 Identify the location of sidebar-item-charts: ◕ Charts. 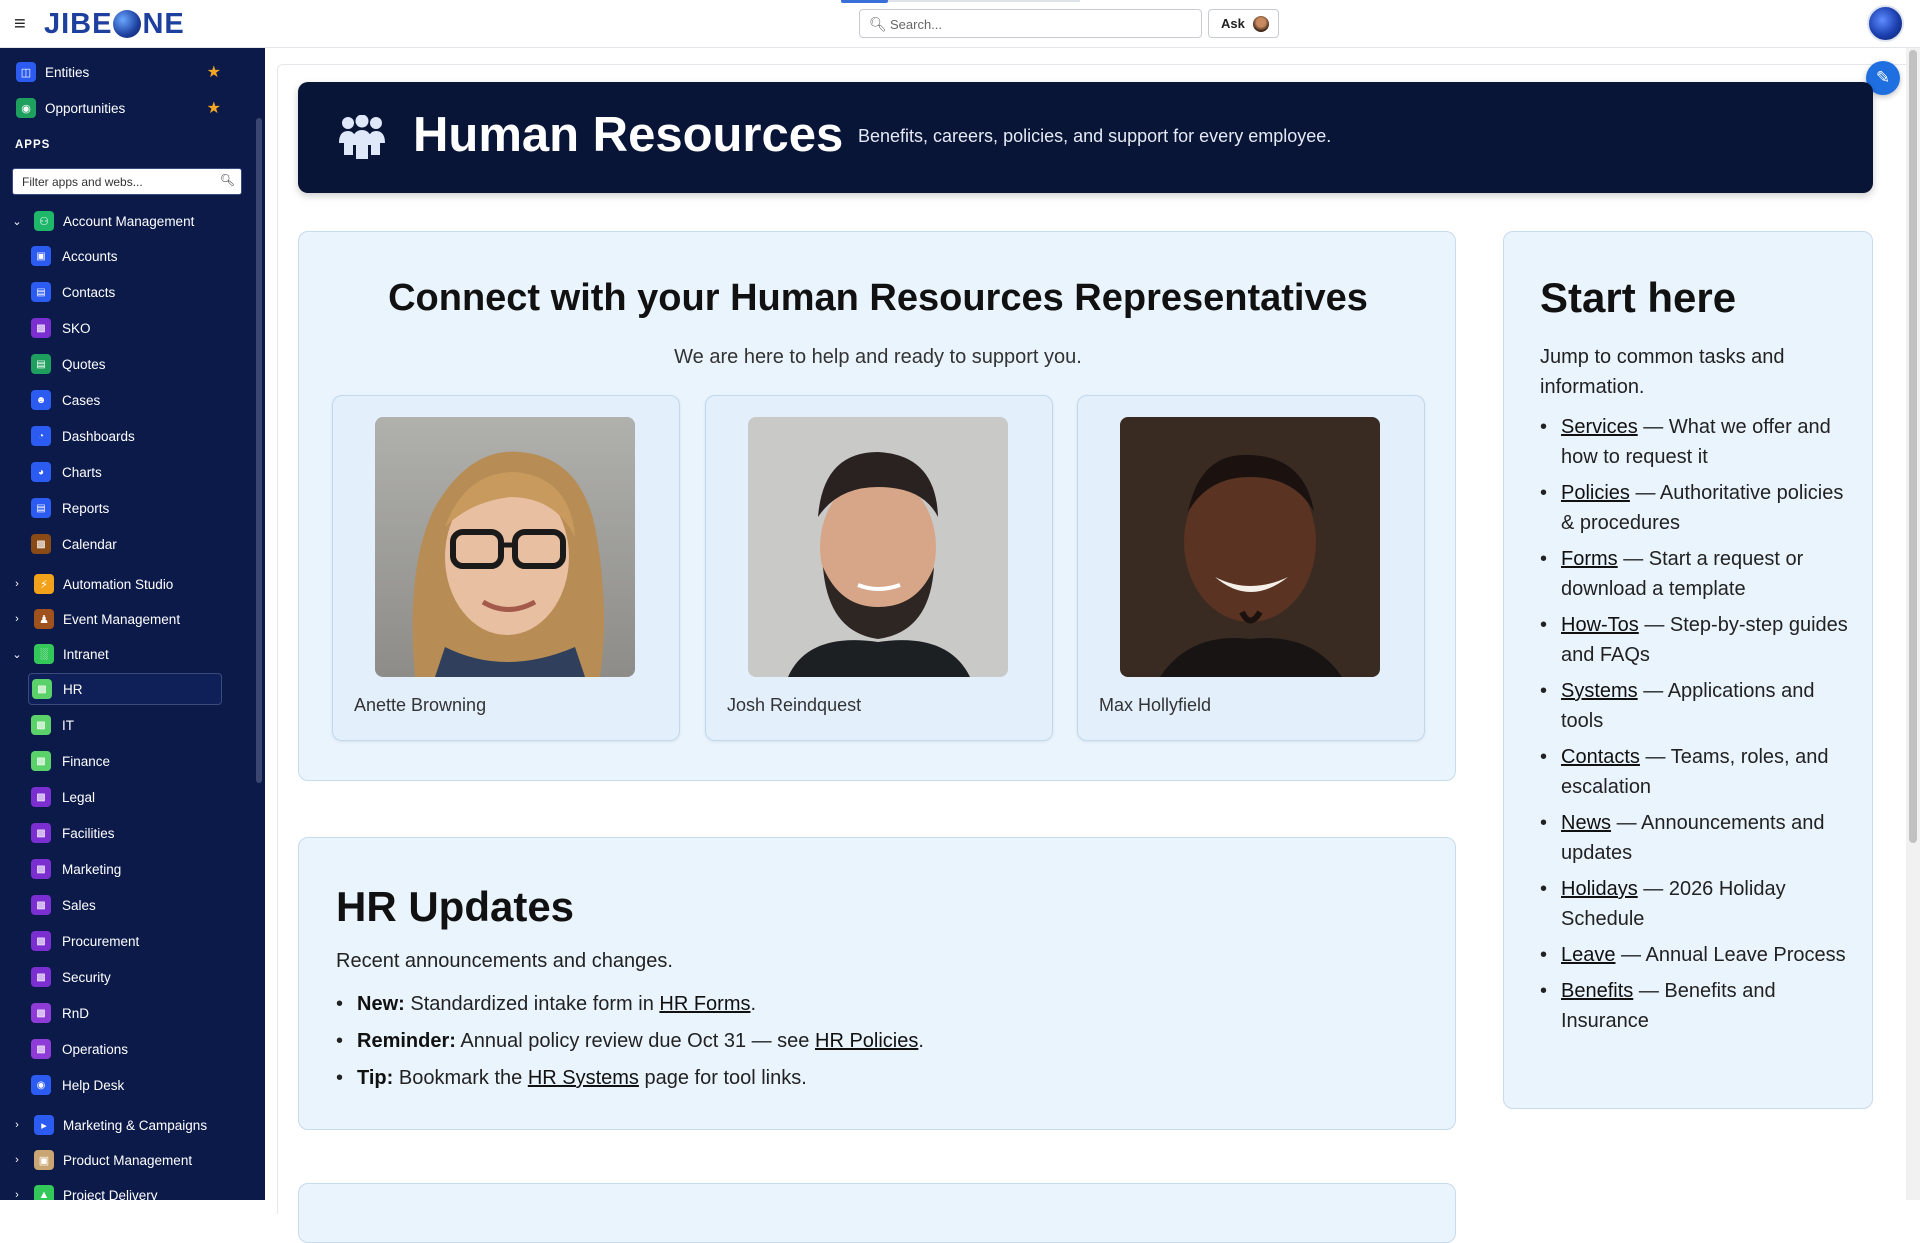
(125, 472).